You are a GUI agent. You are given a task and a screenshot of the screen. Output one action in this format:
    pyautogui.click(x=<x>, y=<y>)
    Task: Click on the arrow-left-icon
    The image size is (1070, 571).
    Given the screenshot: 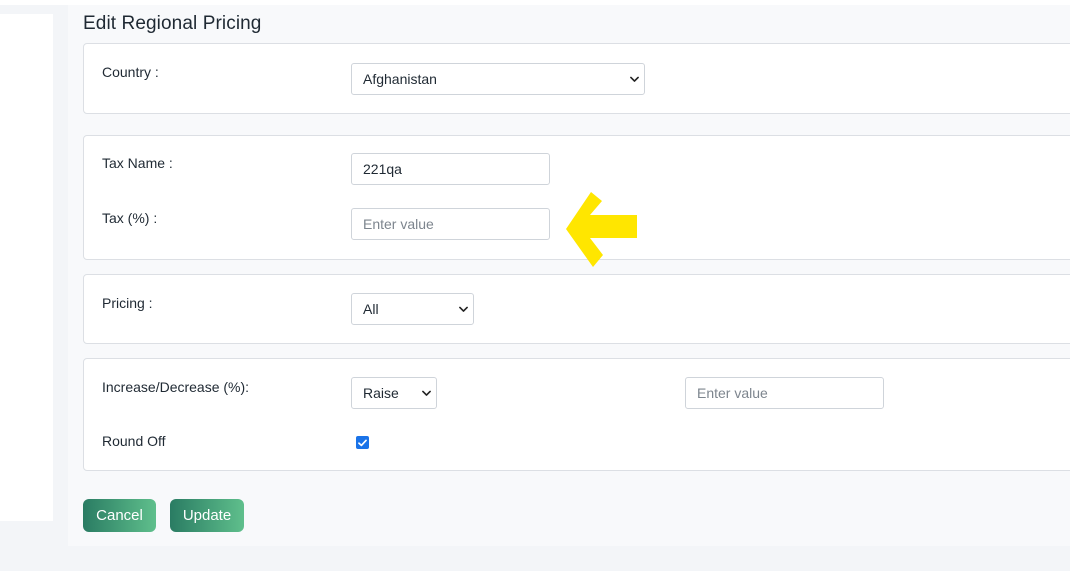 What is the action you would take?
    pyautogui.click(x=601, y=229)
    